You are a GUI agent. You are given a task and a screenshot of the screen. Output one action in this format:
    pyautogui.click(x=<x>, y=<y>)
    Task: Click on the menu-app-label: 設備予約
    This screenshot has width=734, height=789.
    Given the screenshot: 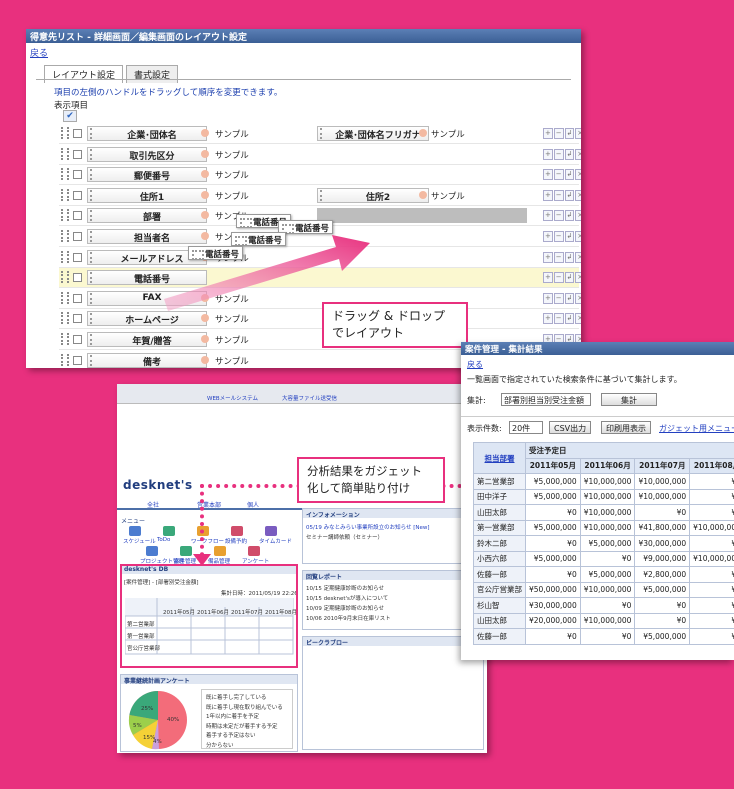 What is the action you would take?
    pyautogui.click(x=236, y=541)
    